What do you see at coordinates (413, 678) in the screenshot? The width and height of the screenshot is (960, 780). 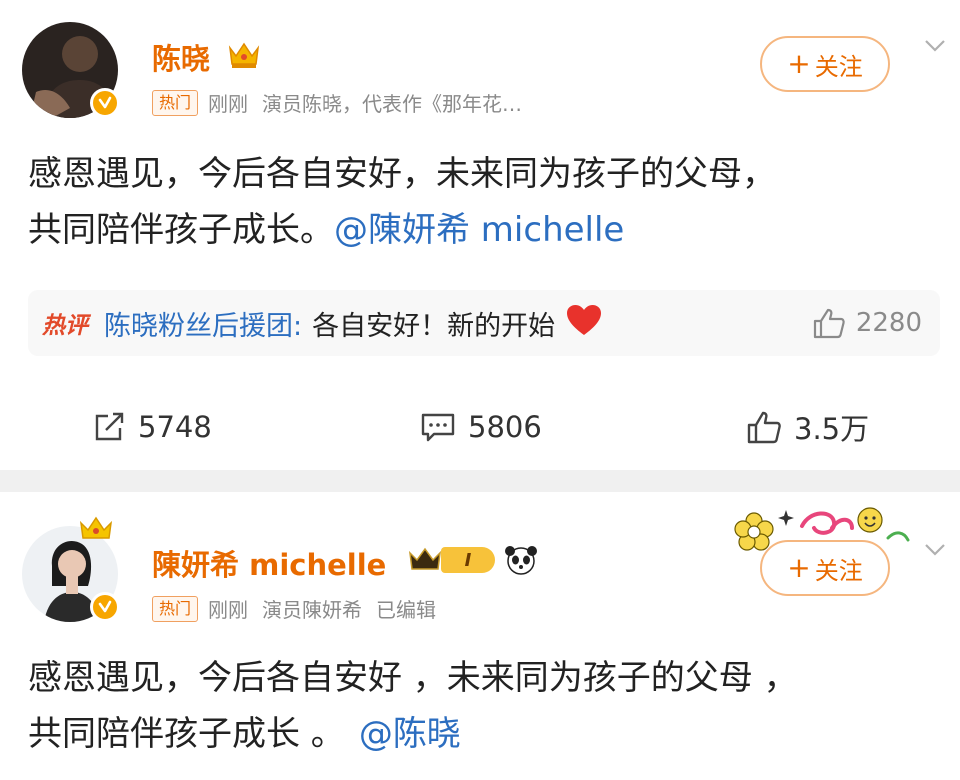 I see `content-line-1: 感恩遇见，今后各自安好 ，未来同为孩子的父母 ，` at bounding box center [413, 678].